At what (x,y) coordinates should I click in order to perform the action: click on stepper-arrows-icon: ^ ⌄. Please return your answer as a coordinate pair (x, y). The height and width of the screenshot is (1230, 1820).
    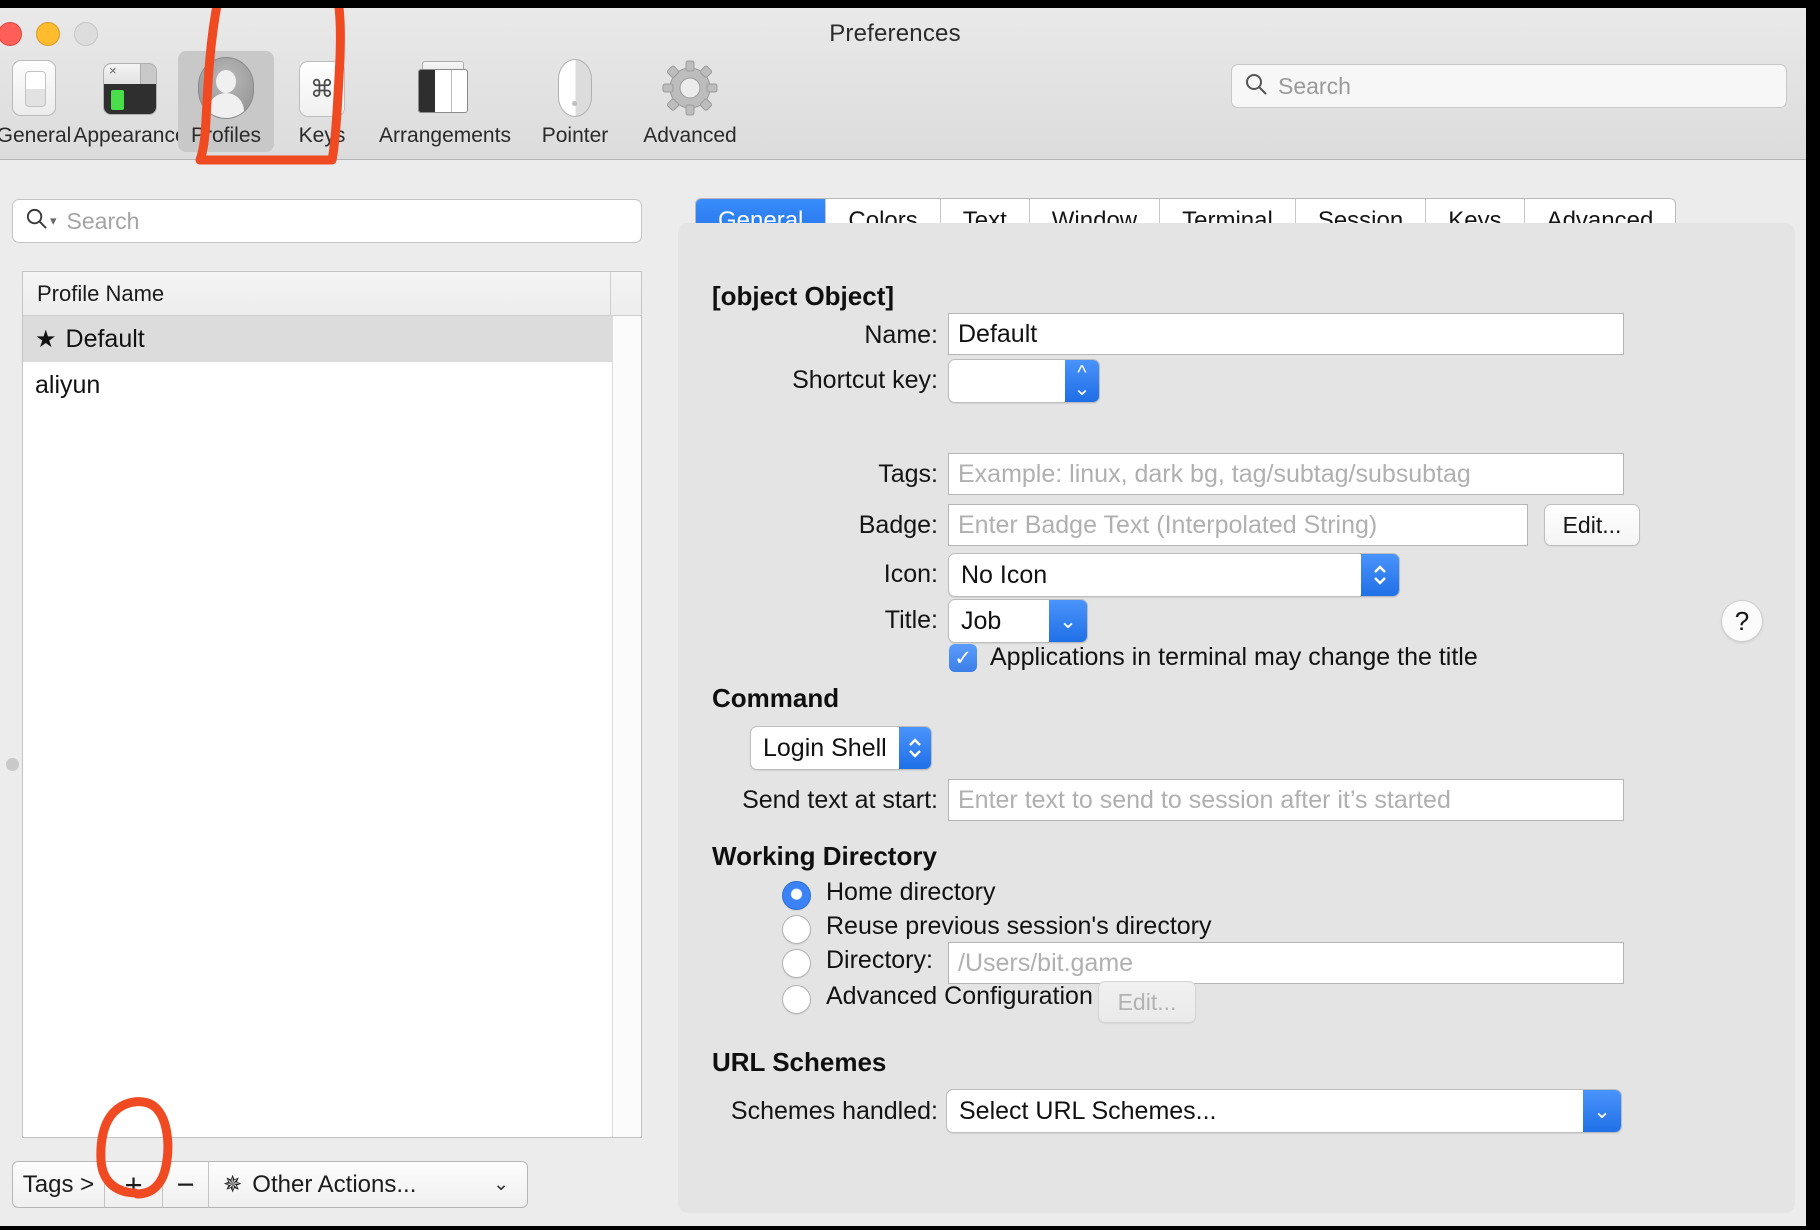
    Looking at the image, I should click on (1082, 381).